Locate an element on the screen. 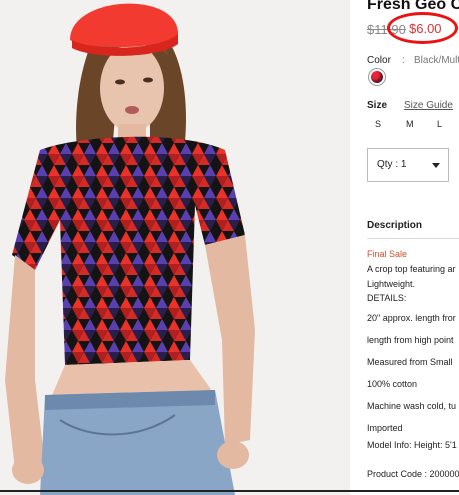 The height and width of the screenshot is (495, 459). description-line: Machine wash cold, tu is located at coordinates (412, 406).